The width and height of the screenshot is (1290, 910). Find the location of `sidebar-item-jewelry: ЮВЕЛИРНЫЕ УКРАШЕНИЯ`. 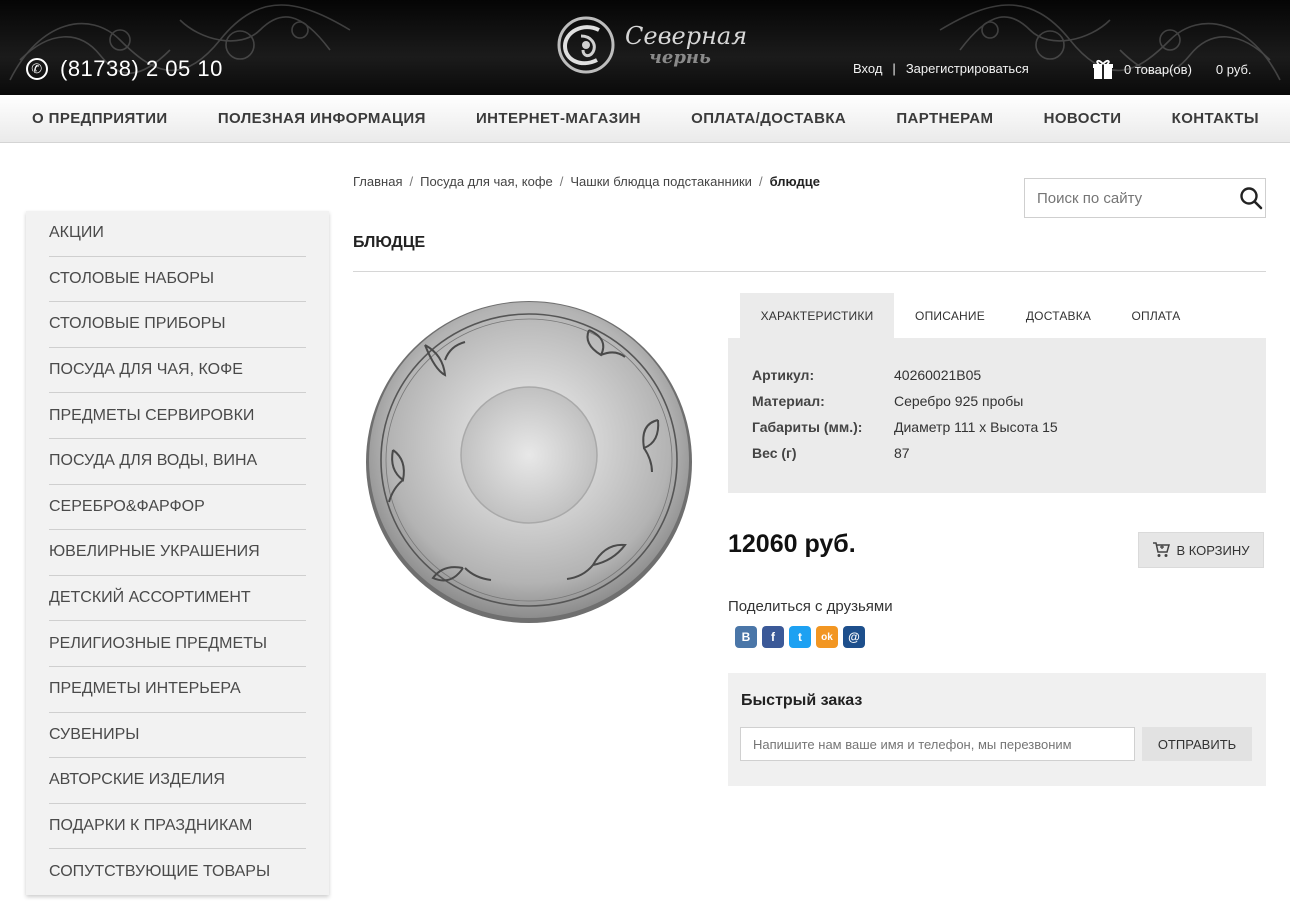

sidebar-item-jewelry: ЮВЕЛИРНЫЕ УКРАШЕНИЯ is located at coordinates (177, 553).